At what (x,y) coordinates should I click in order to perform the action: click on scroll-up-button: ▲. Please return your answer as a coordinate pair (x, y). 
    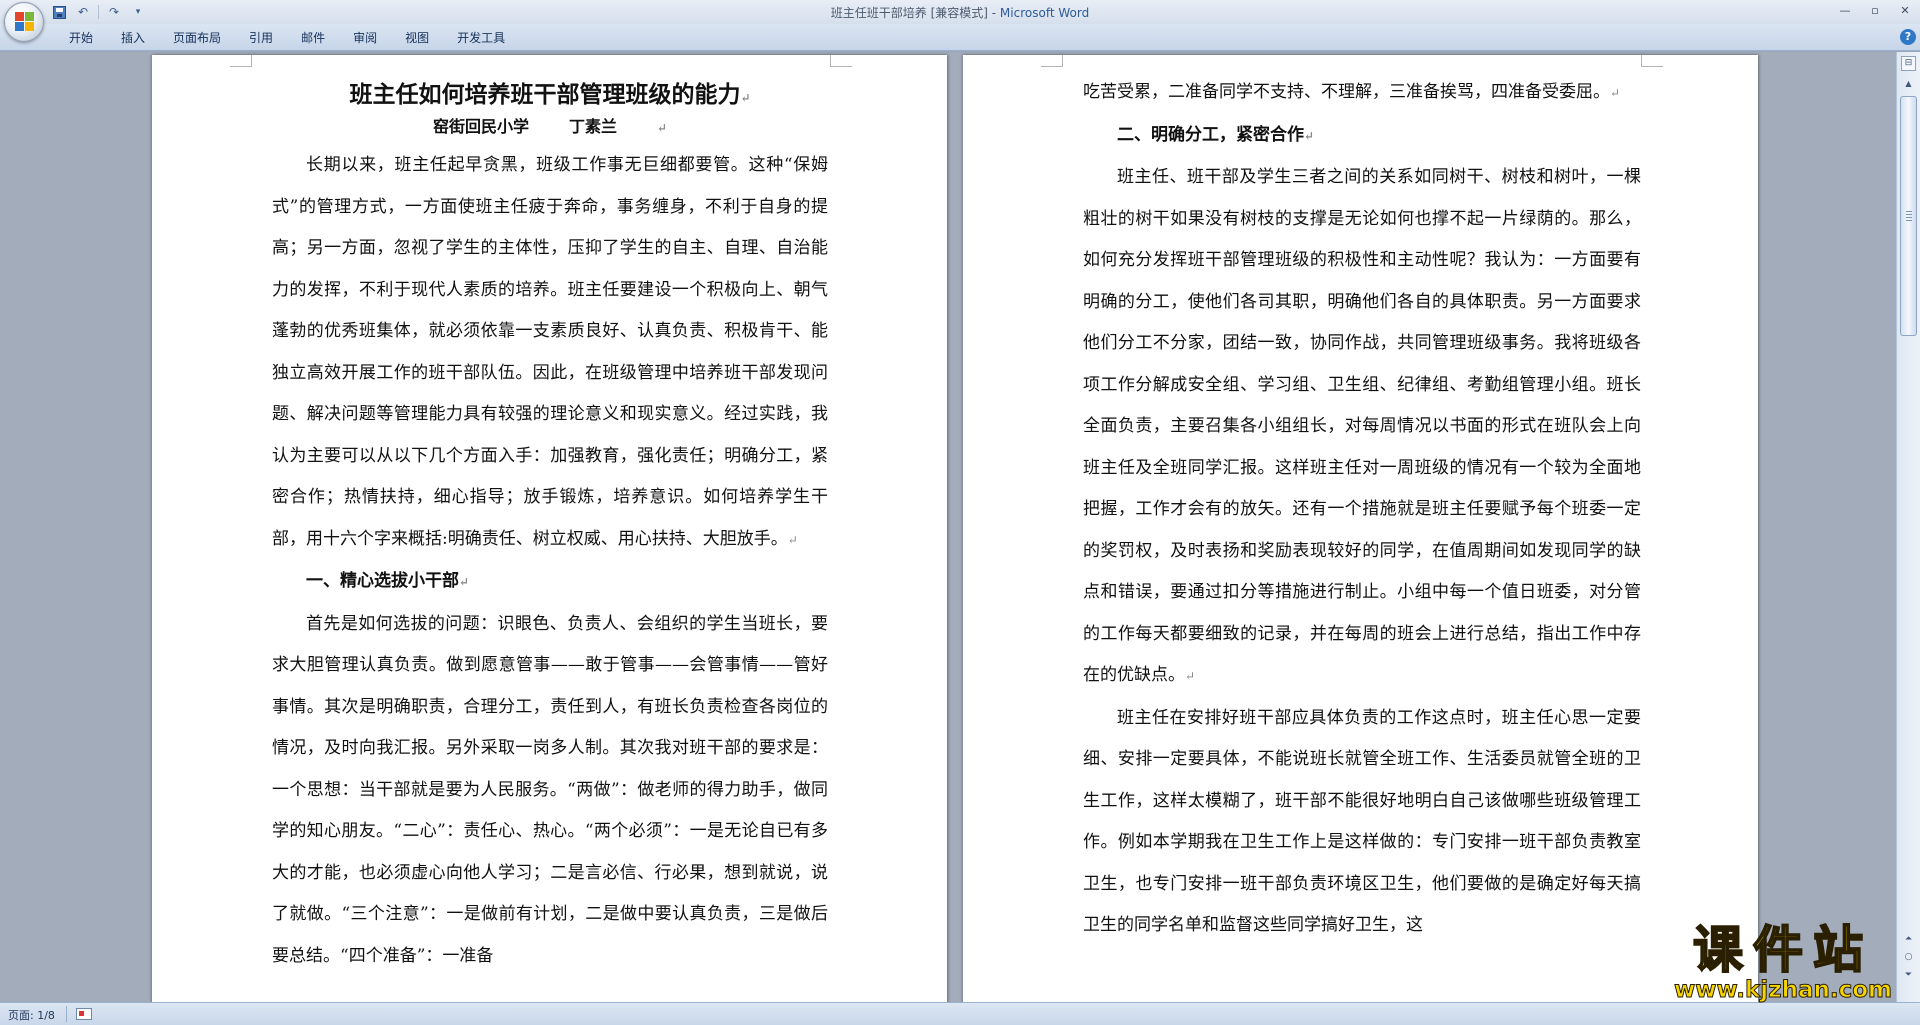
    Looking at the image, I should click on (1908, 83).